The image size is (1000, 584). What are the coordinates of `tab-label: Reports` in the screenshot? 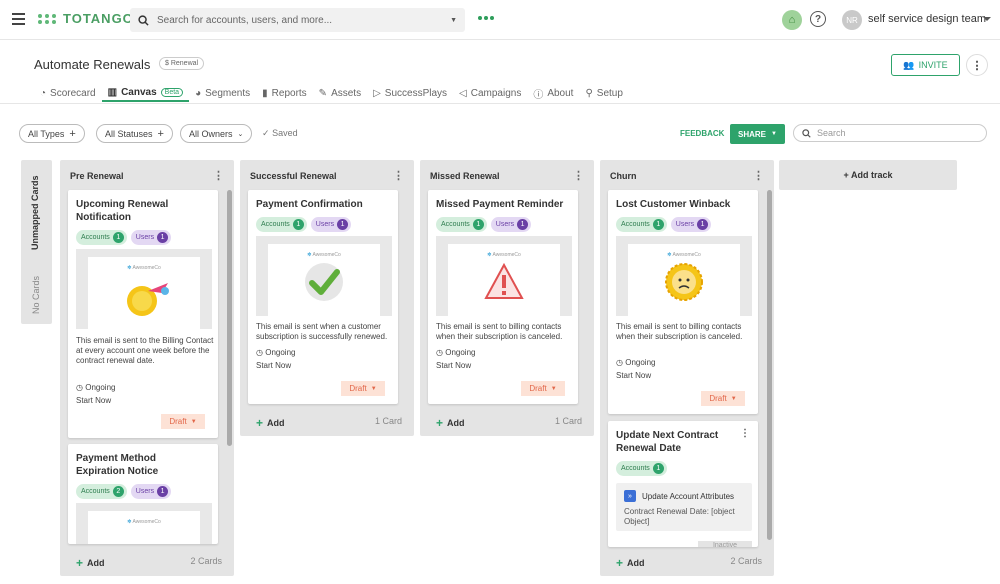 It's located at (289, 93).